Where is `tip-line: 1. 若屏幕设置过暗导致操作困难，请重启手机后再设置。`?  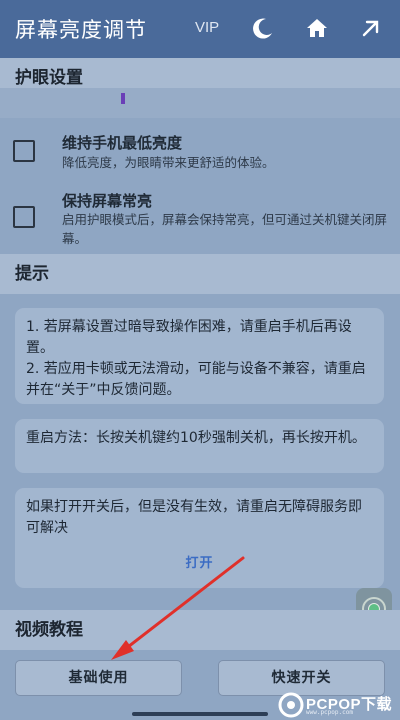
tip-line: 1. 若屏幕设置过暗导致操作困难，请重启手机后再设置。 is located at coordinates (189, 337).